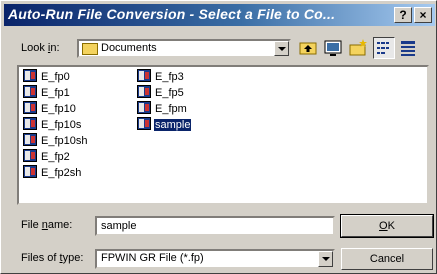 The image size is (437, 274). Describe the element at coordinates (152, 258) in the screenshot. I see `file-type-value: FPWIN GR File (*.fp)` at that location.